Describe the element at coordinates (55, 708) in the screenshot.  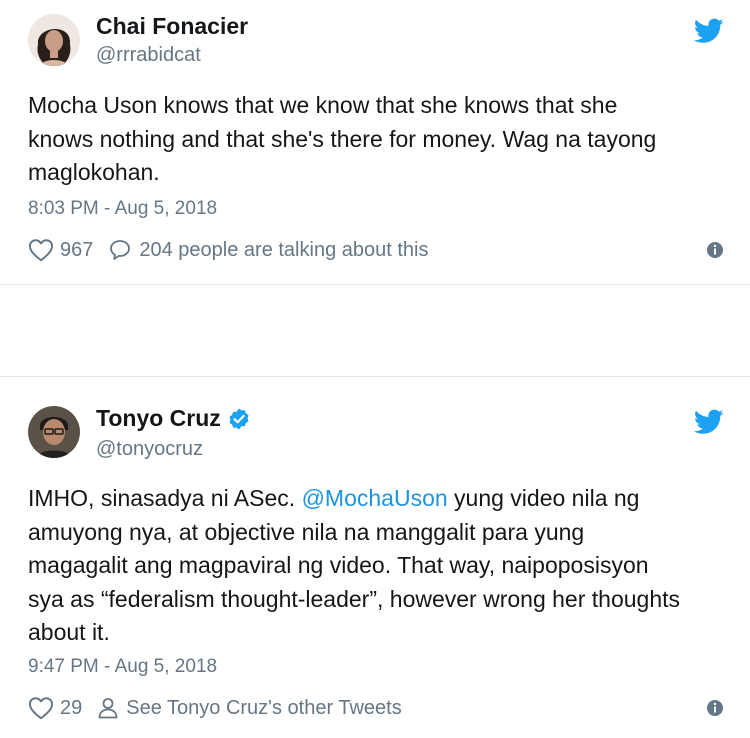
I see `like-button: 29` at that location.